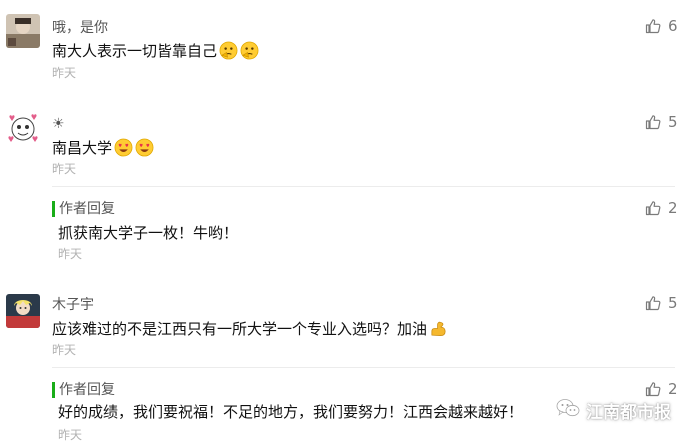 This screenshot has width=690, height=443. I want to click on comment-content: 南昌大学, so click(103, 150).